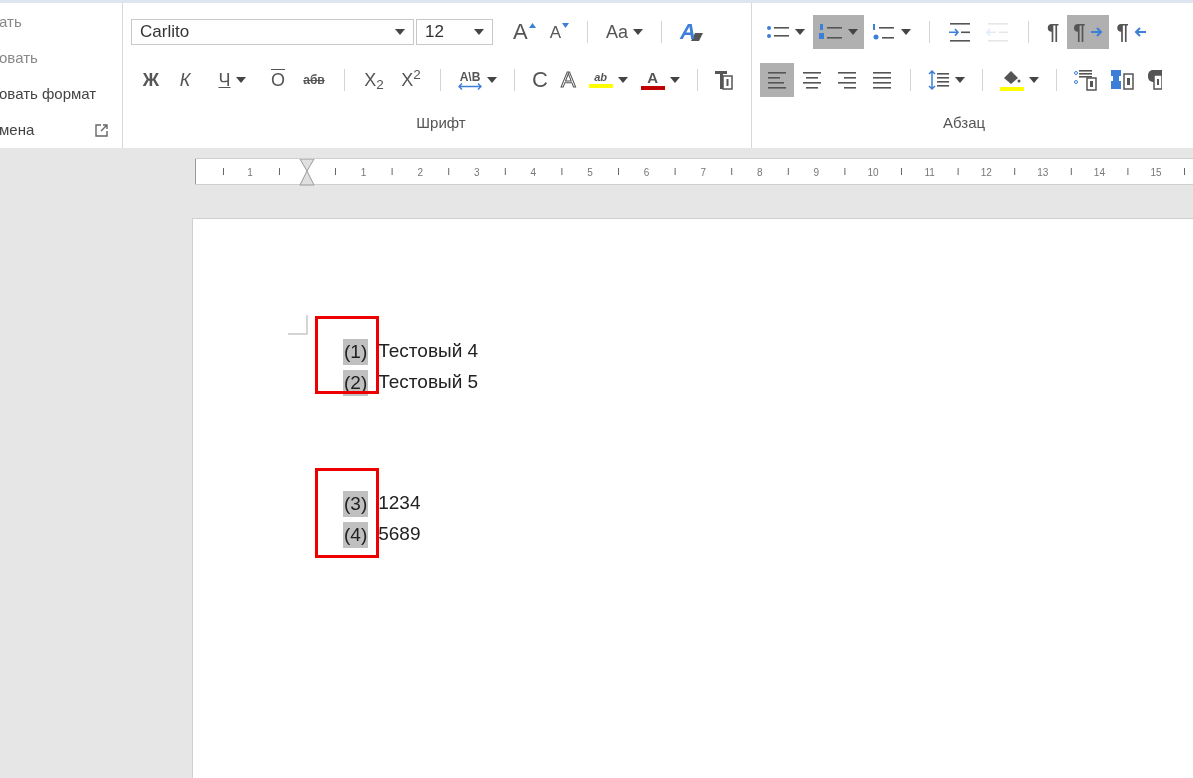 This screenshot has height=778, width=1193. Describe the element at coordinates (960, 32) in the screenshot. I see `indent-icon` at that location.